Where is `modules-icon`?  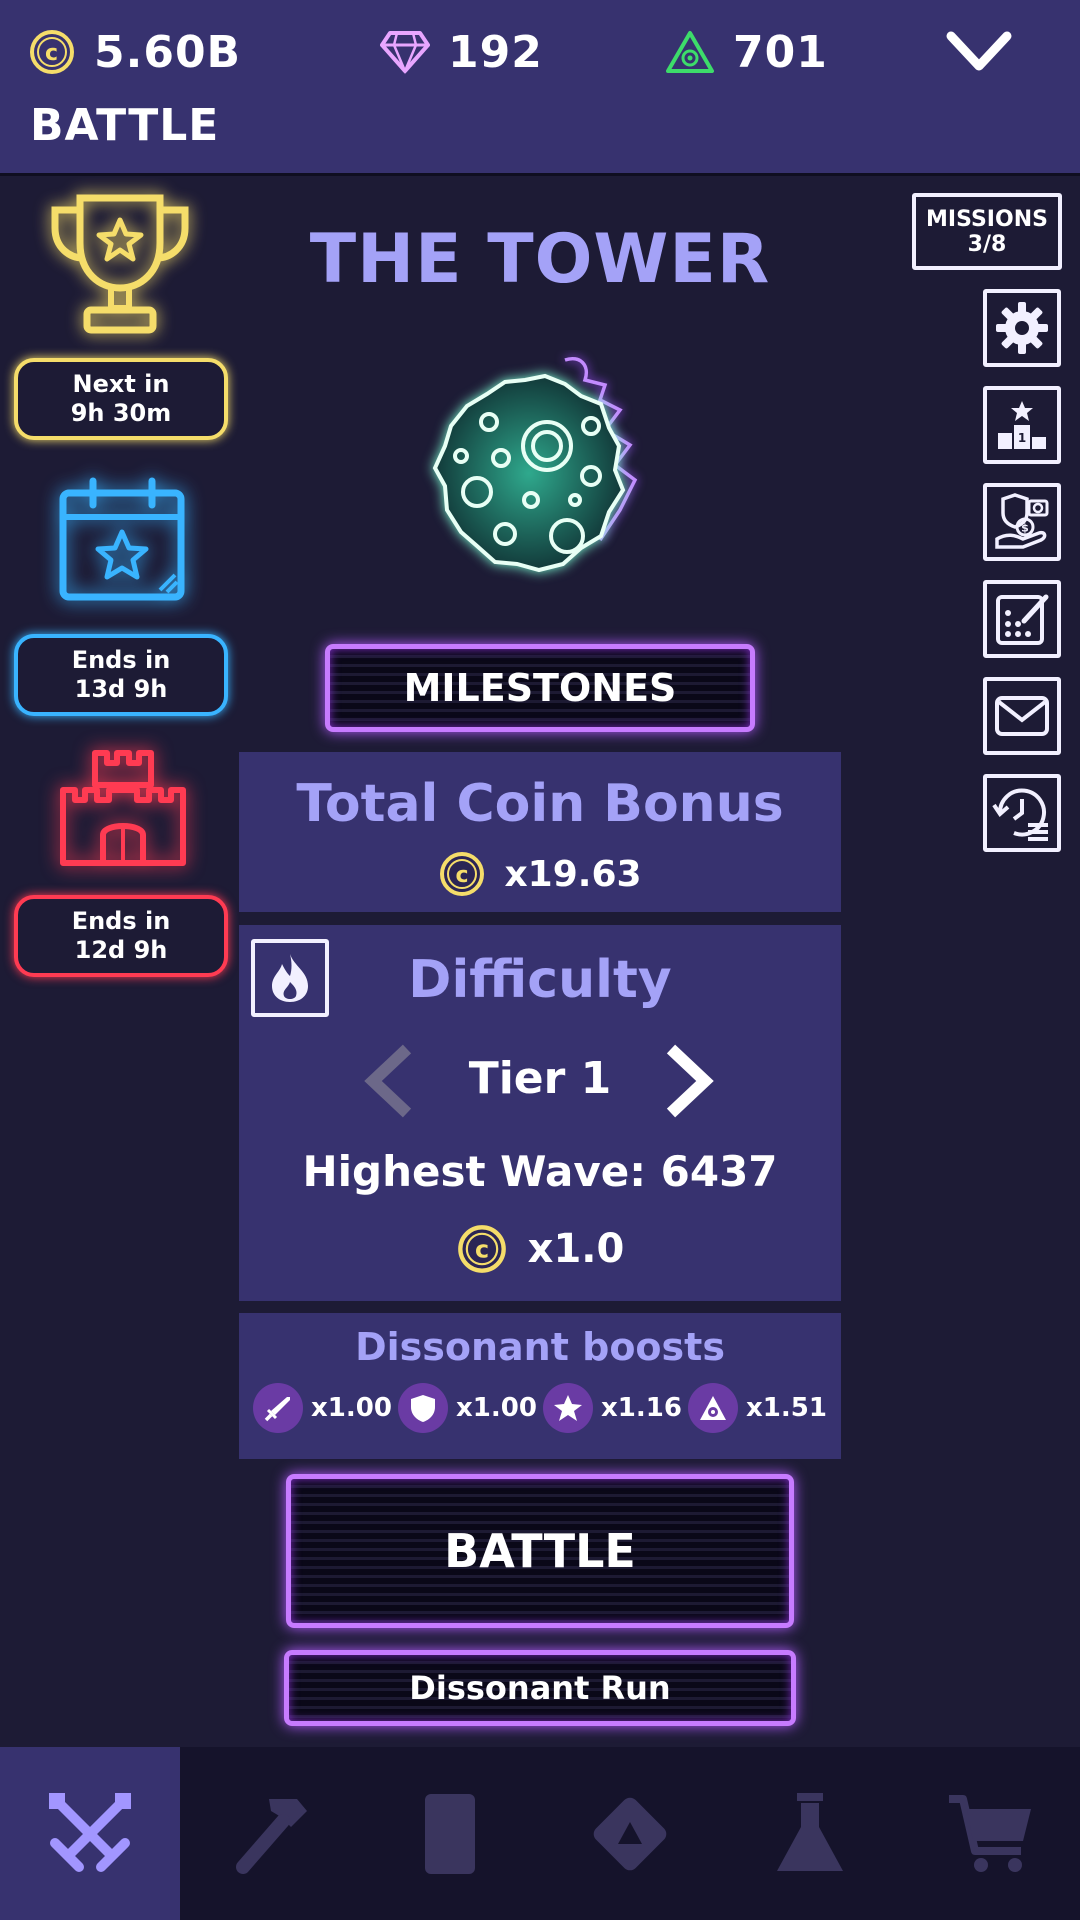
modules-icon is located at coordinates (630, 1833).